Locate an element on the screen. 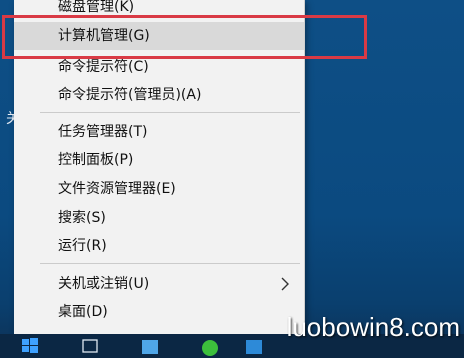 Image resolution: width=464 pixels, height=358 pixels. chevron-right-icon is located at coordinates (285, 284).